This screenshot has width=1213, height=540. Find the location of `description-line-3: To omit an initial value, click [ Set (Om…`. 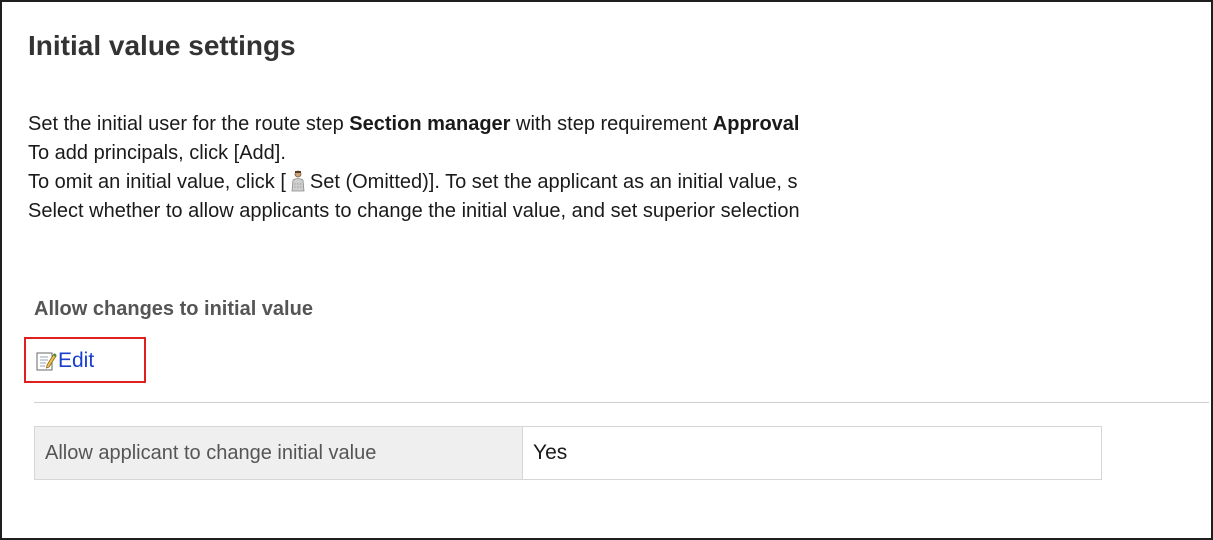

description-line-3: To omit an initial value, click [ Set (Om… is located at coordinates (615, 182).